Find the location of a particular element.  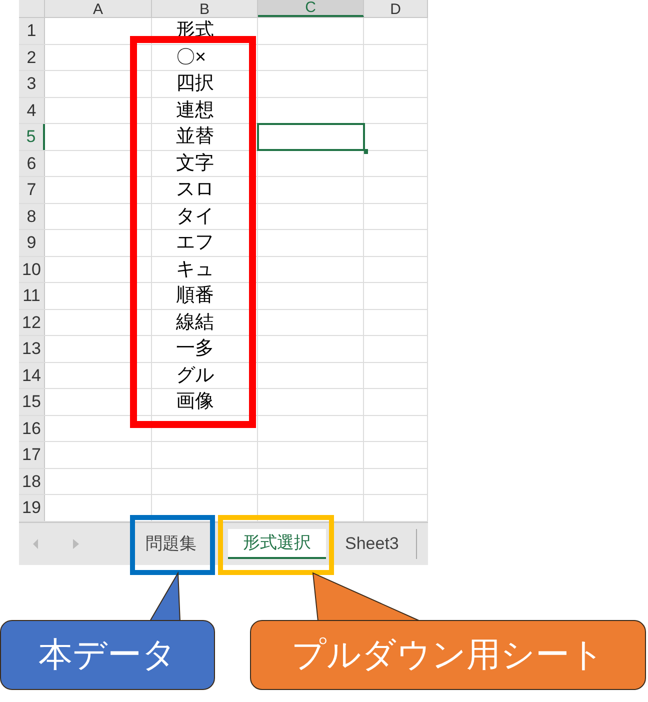

callout: 本データ is located at coordinates (107, 655).